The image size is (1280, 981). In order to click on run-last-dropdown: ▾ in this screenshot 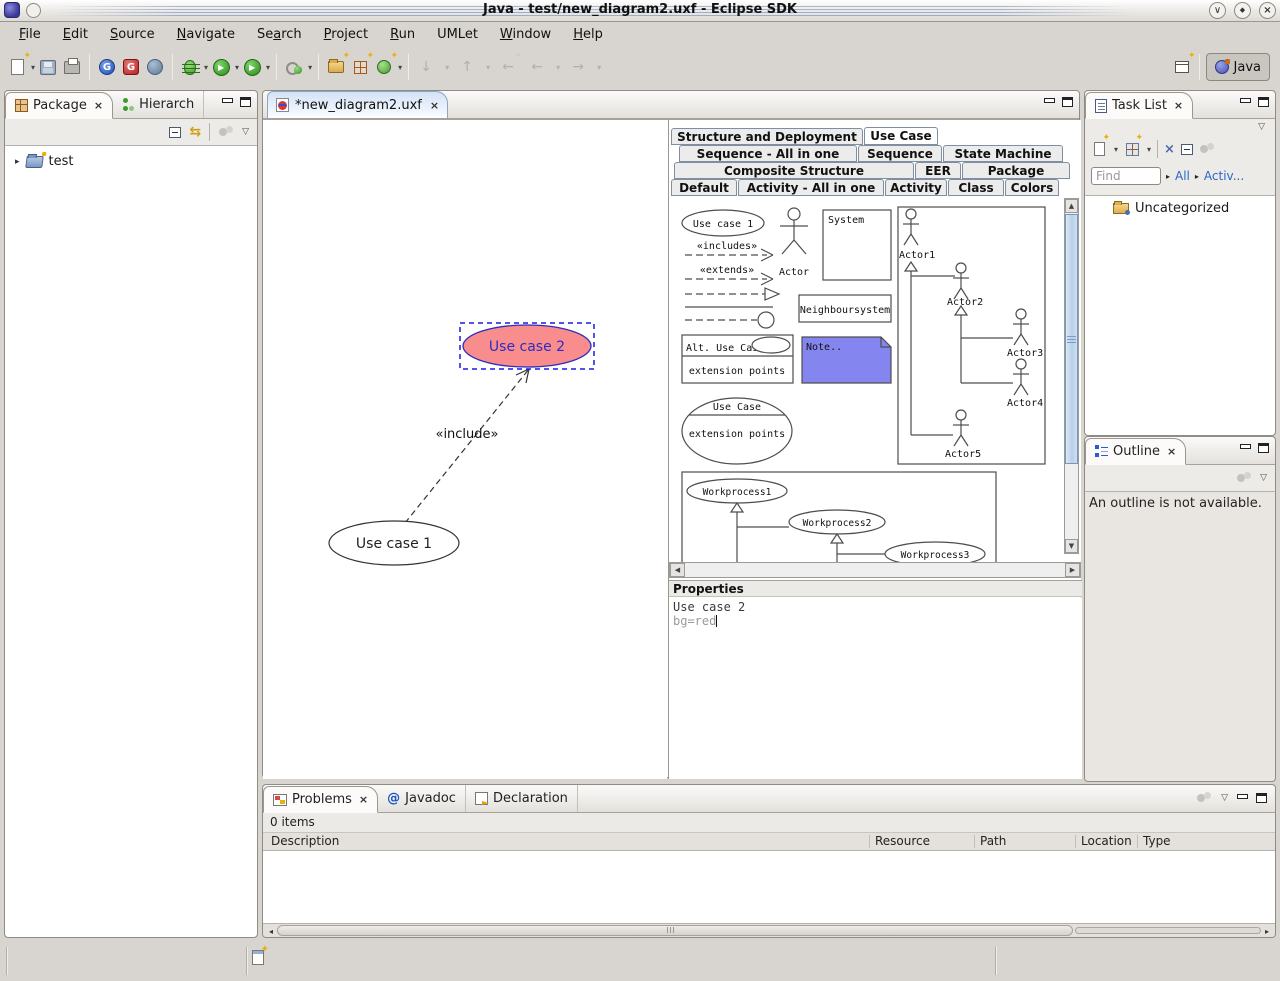, I will do `click(310, 67)`.